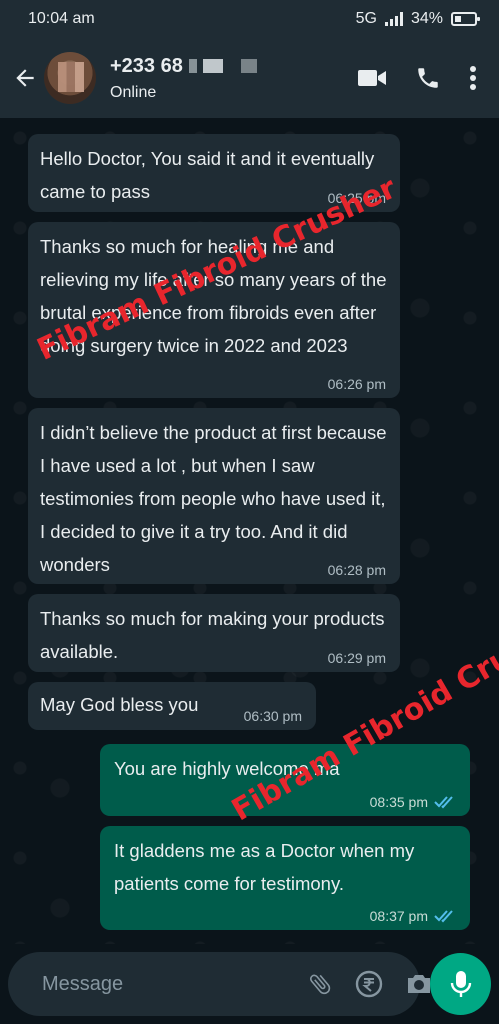 This screenshot has width=499, height=1024. Describe the element at coordinates (320, 984) in the screenshot. I see `attach-icon` at that location.